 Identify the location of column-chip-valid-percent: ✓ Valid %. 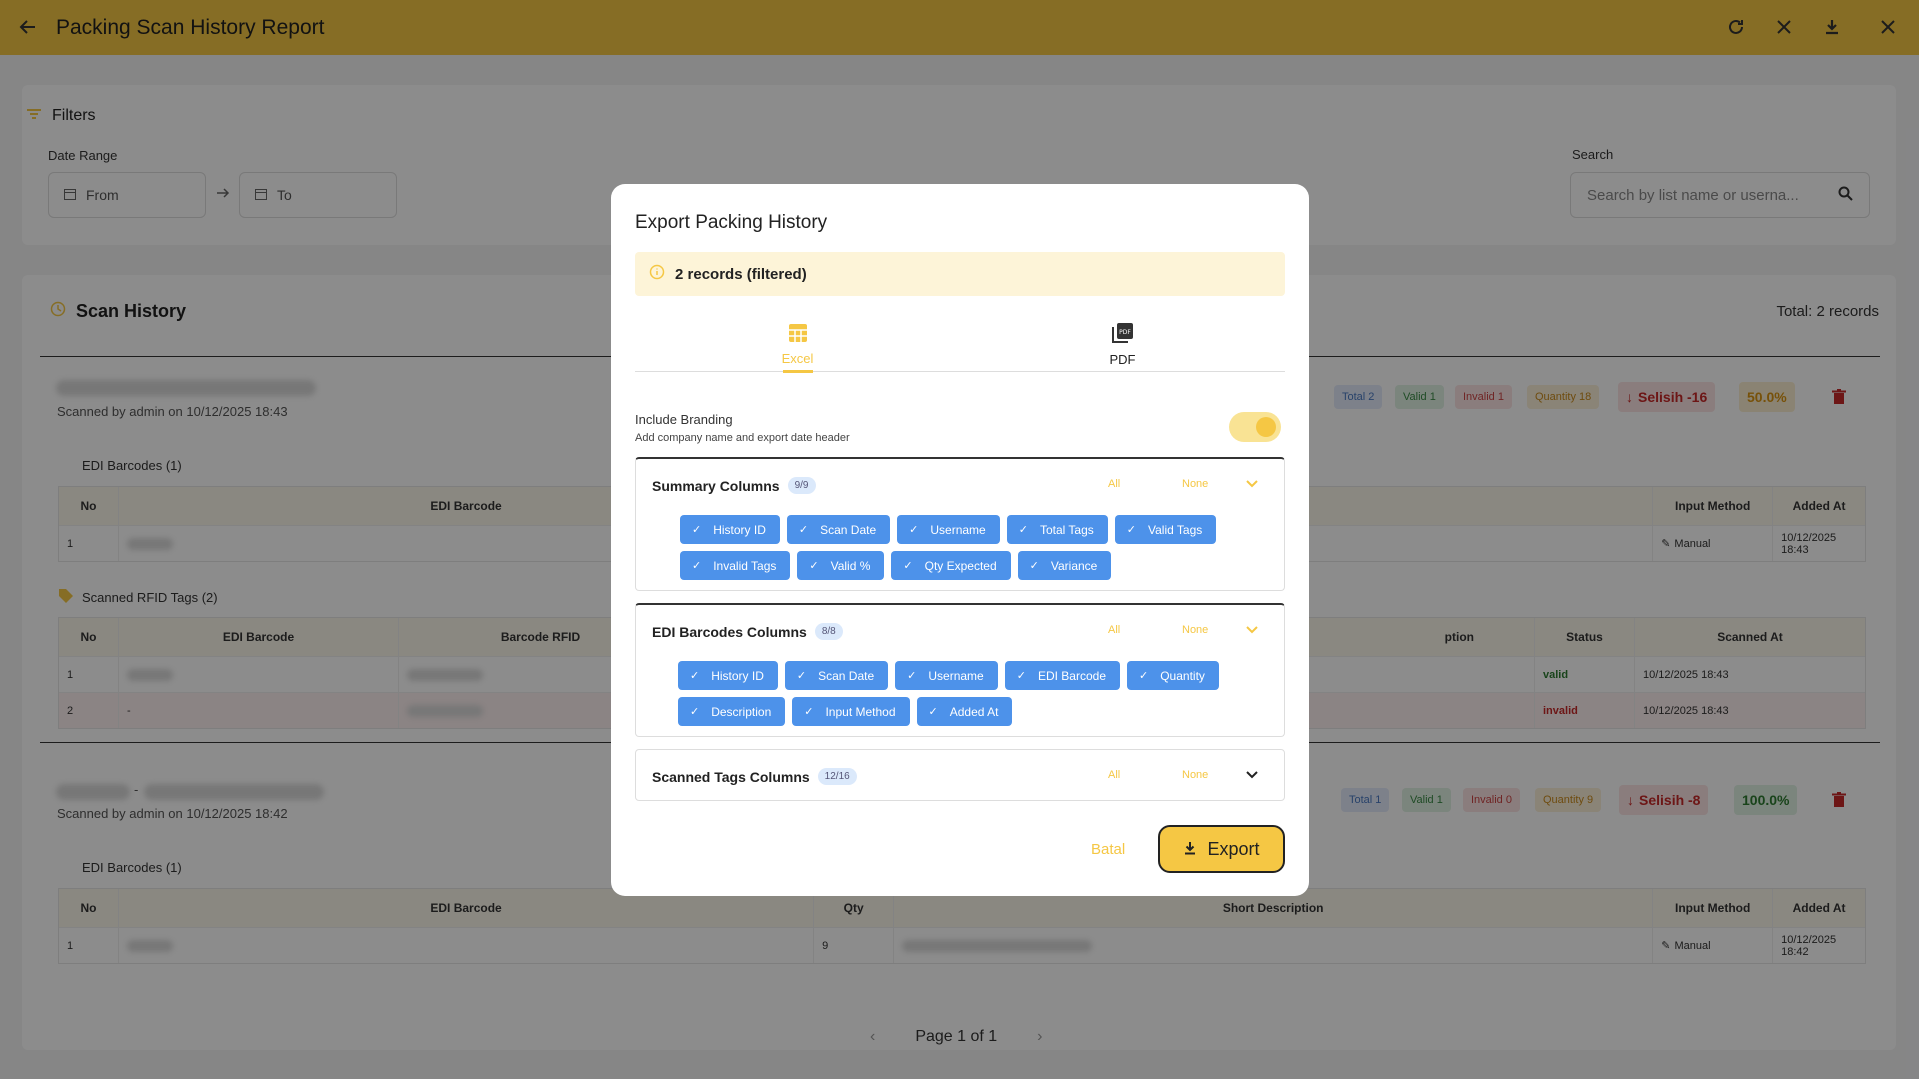
(841, 565).